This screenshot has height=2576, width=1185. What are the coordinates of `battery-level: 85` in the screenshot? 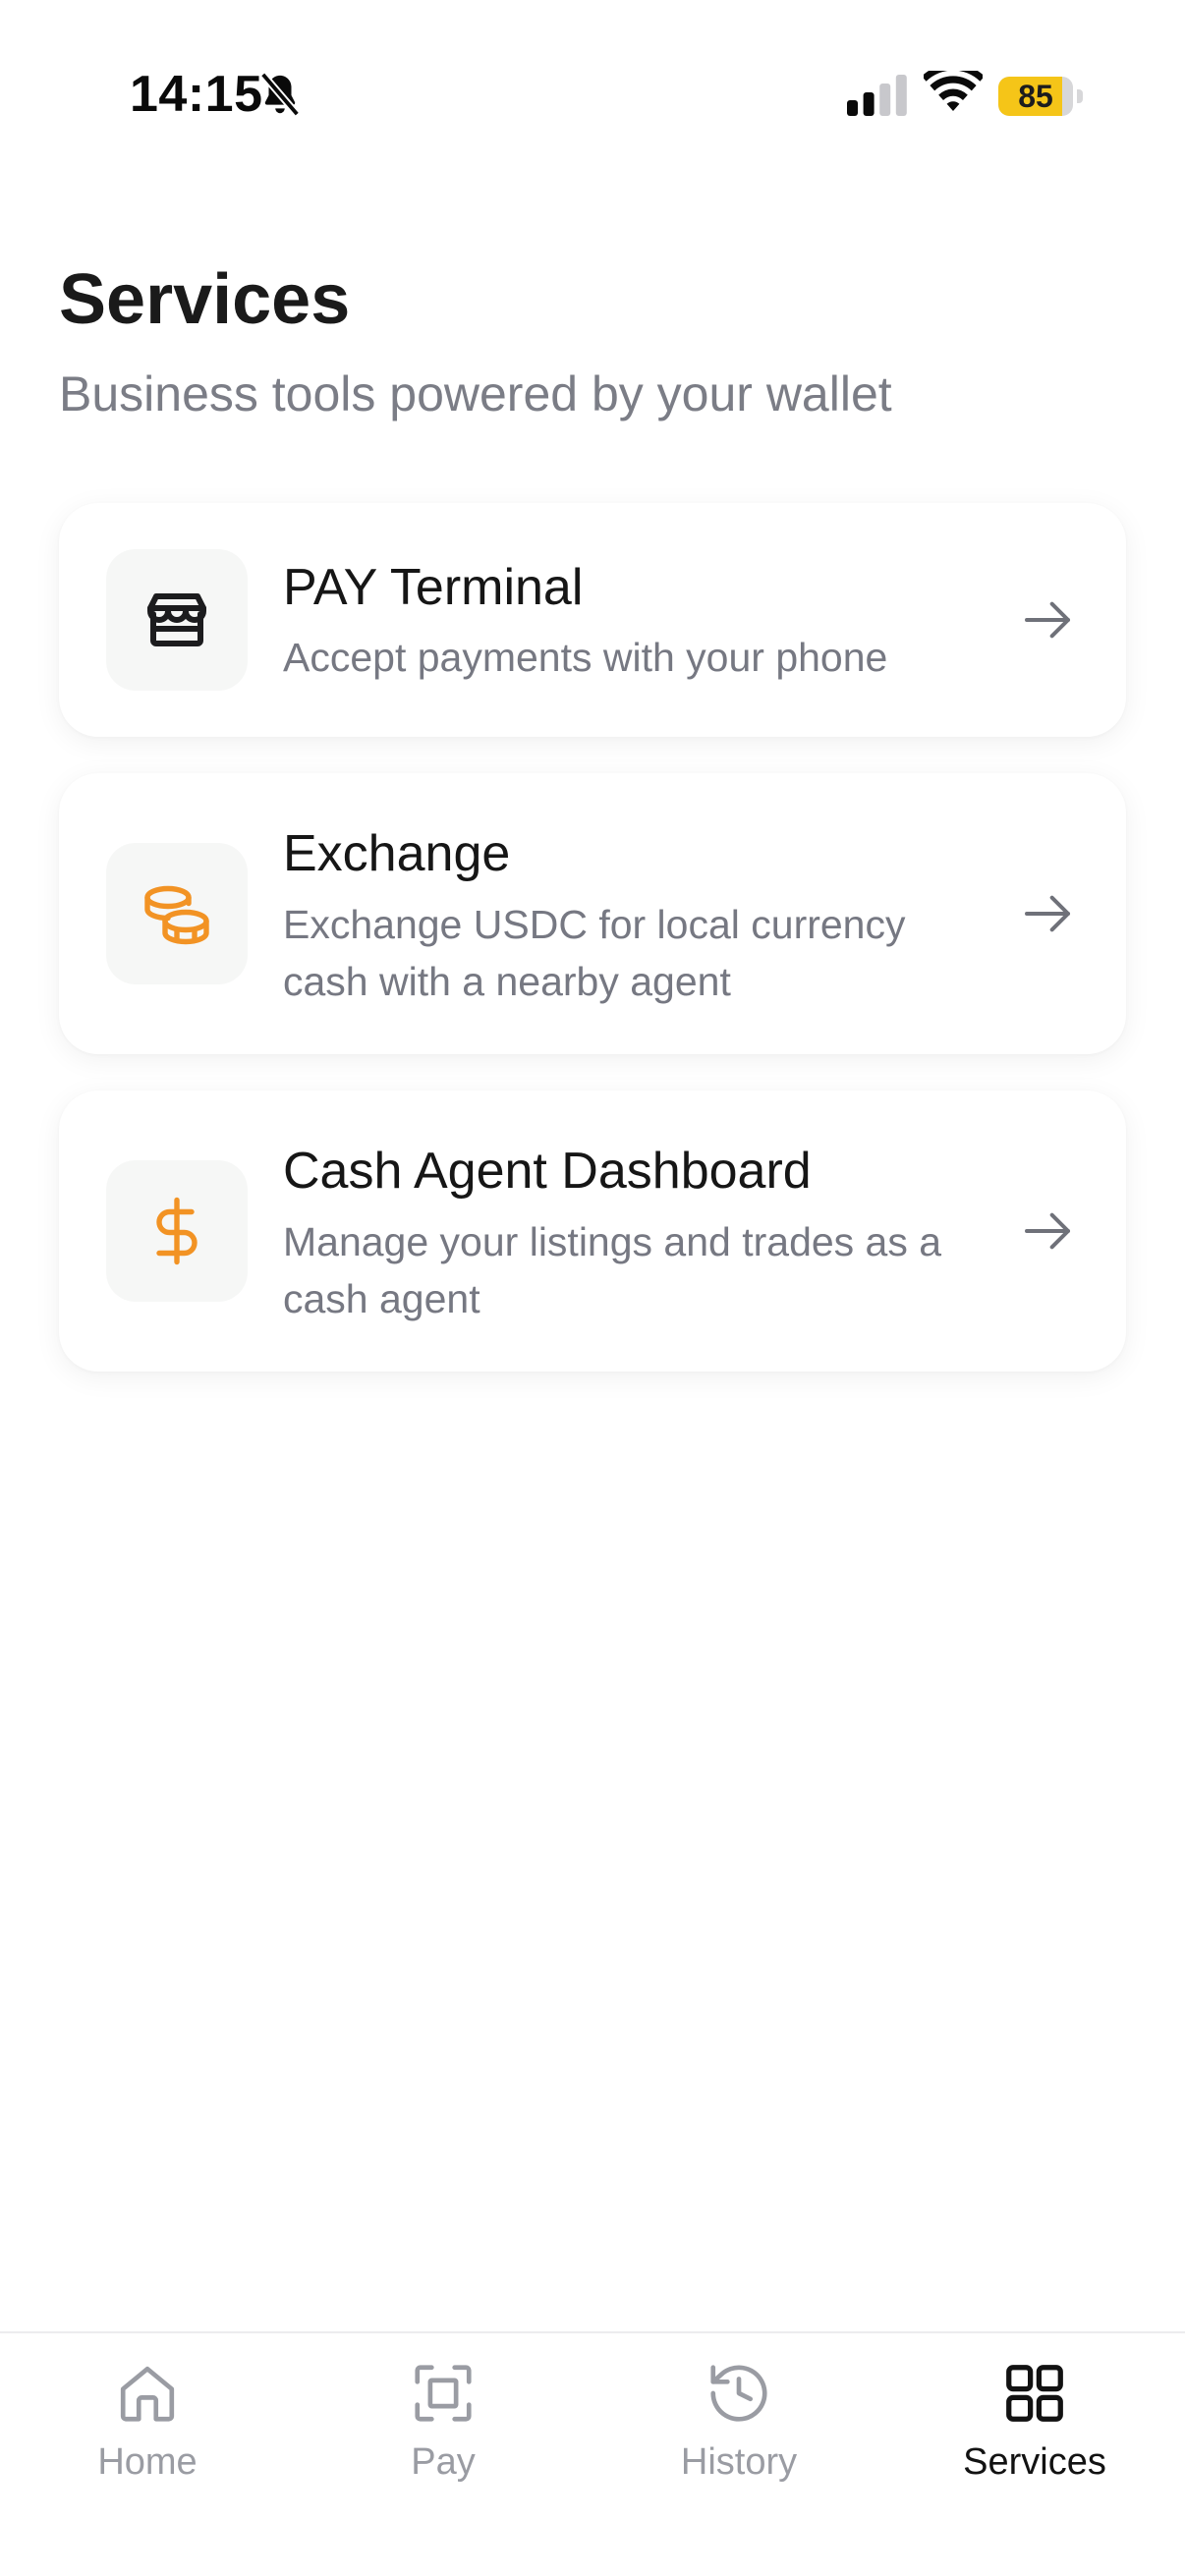 It's located at (1035, 96).